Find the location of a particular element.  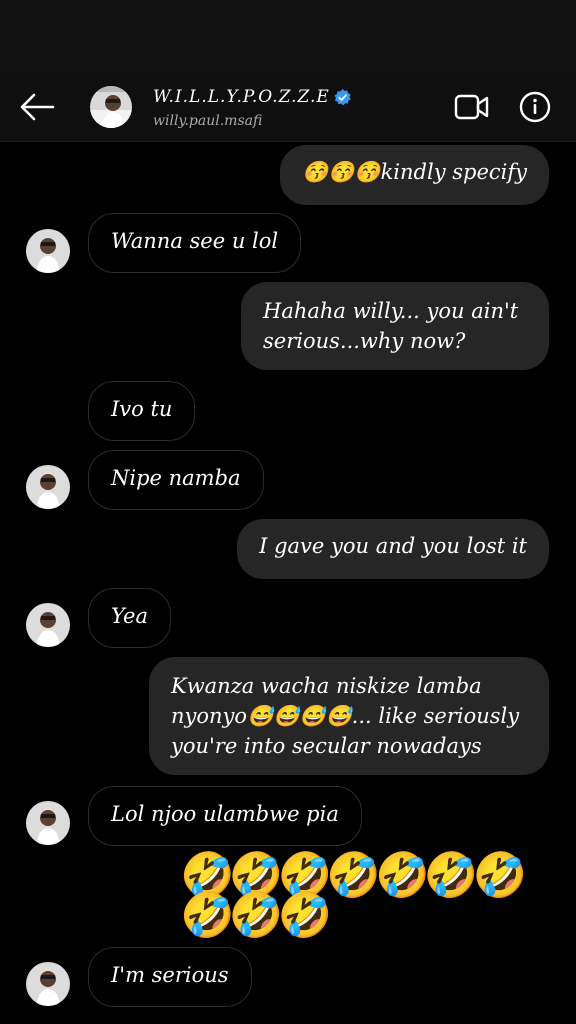

info-icon is located at coordinates (535, 107).